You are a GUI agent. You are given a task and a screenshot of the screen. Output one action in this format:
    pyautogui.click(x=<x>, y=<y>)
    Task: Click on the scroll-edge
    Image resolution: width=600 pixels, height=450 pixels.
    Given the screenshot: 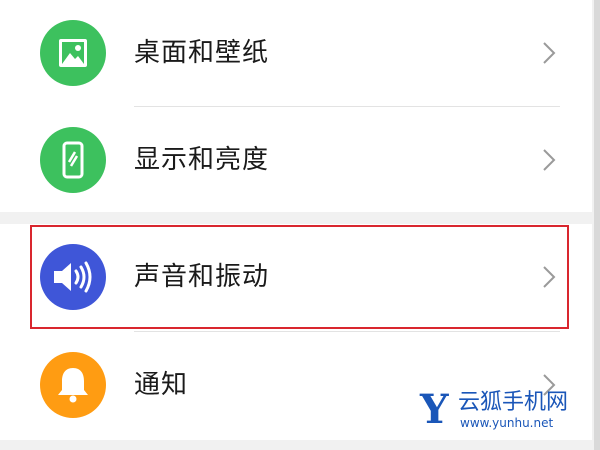 What is the action you would take?
    pyautogui.click(x=597, y=225)
    